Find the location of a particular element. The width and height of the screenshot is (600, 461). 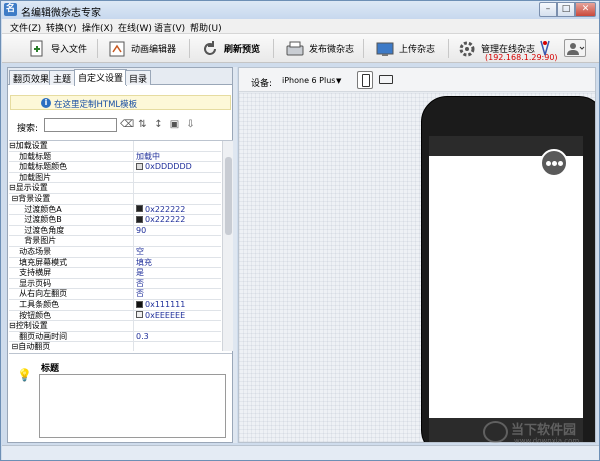

property-value: 加载中 is located at coordinates (178, 157).